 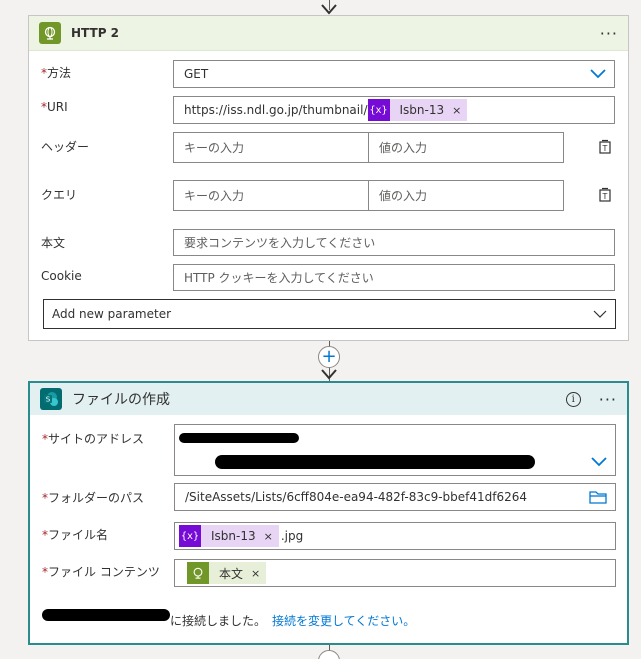 I want to click on sharepoint-icon: S, so click(x=51, y=399).